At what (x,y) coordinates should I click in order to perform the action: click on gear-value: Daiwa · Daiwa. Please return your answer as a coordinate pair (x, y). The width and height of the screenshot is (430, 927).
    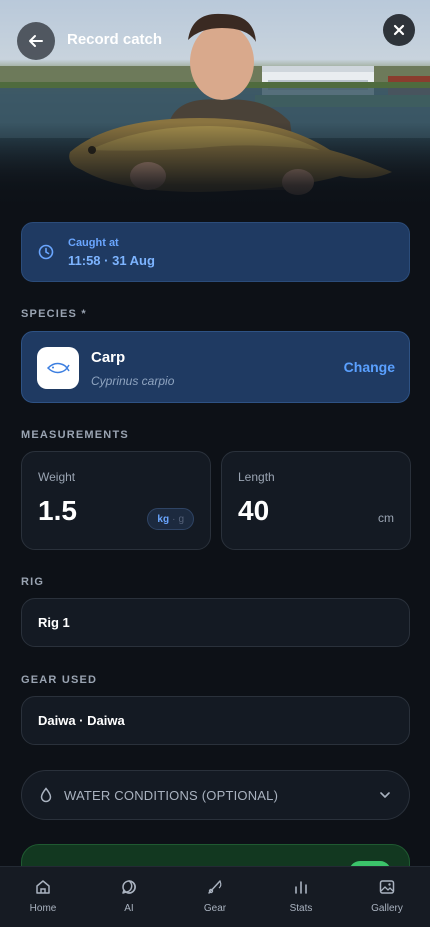
    Looking at the image, I should click on (81, 720).